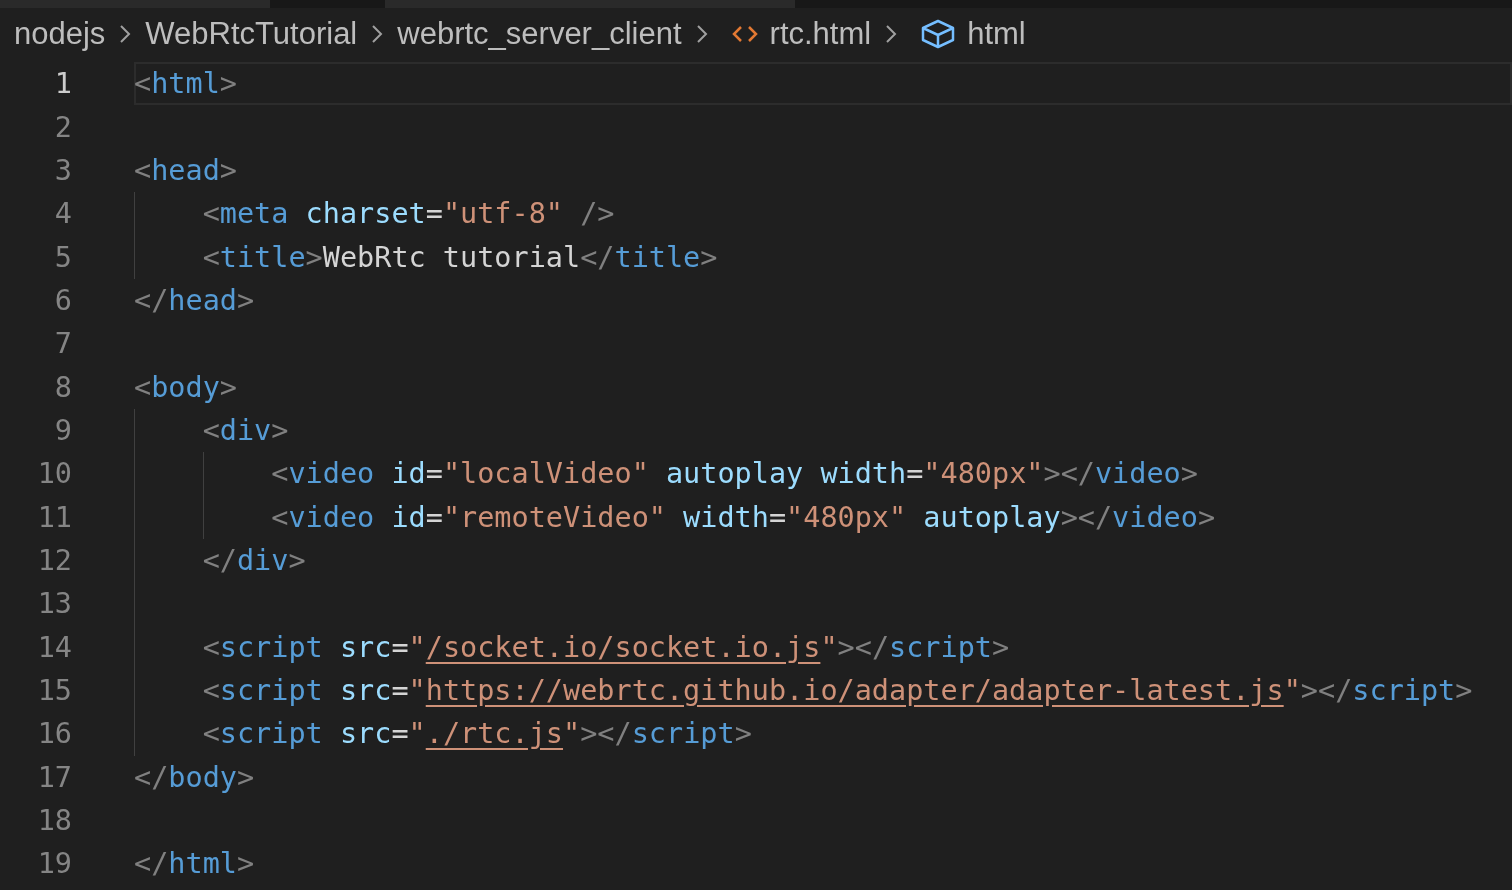 This screenshot has height=890, width=1512. What do you see at coordinates (60, 34) in the screenshot?
I see `breadcrumb-item: nodejs` at bounding box center [60, 34].